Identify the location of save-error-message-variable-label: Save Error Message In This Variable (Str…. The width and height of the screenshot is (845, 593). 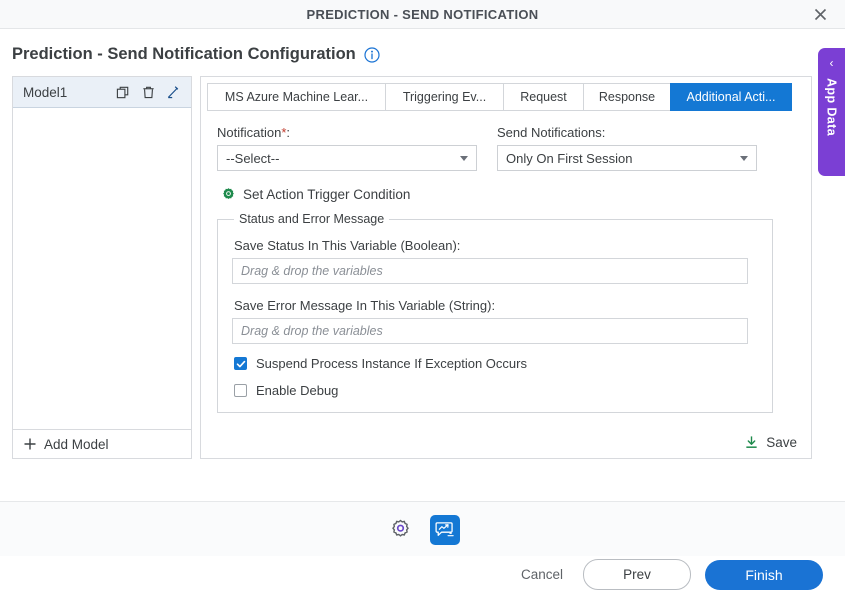
(365, 305).